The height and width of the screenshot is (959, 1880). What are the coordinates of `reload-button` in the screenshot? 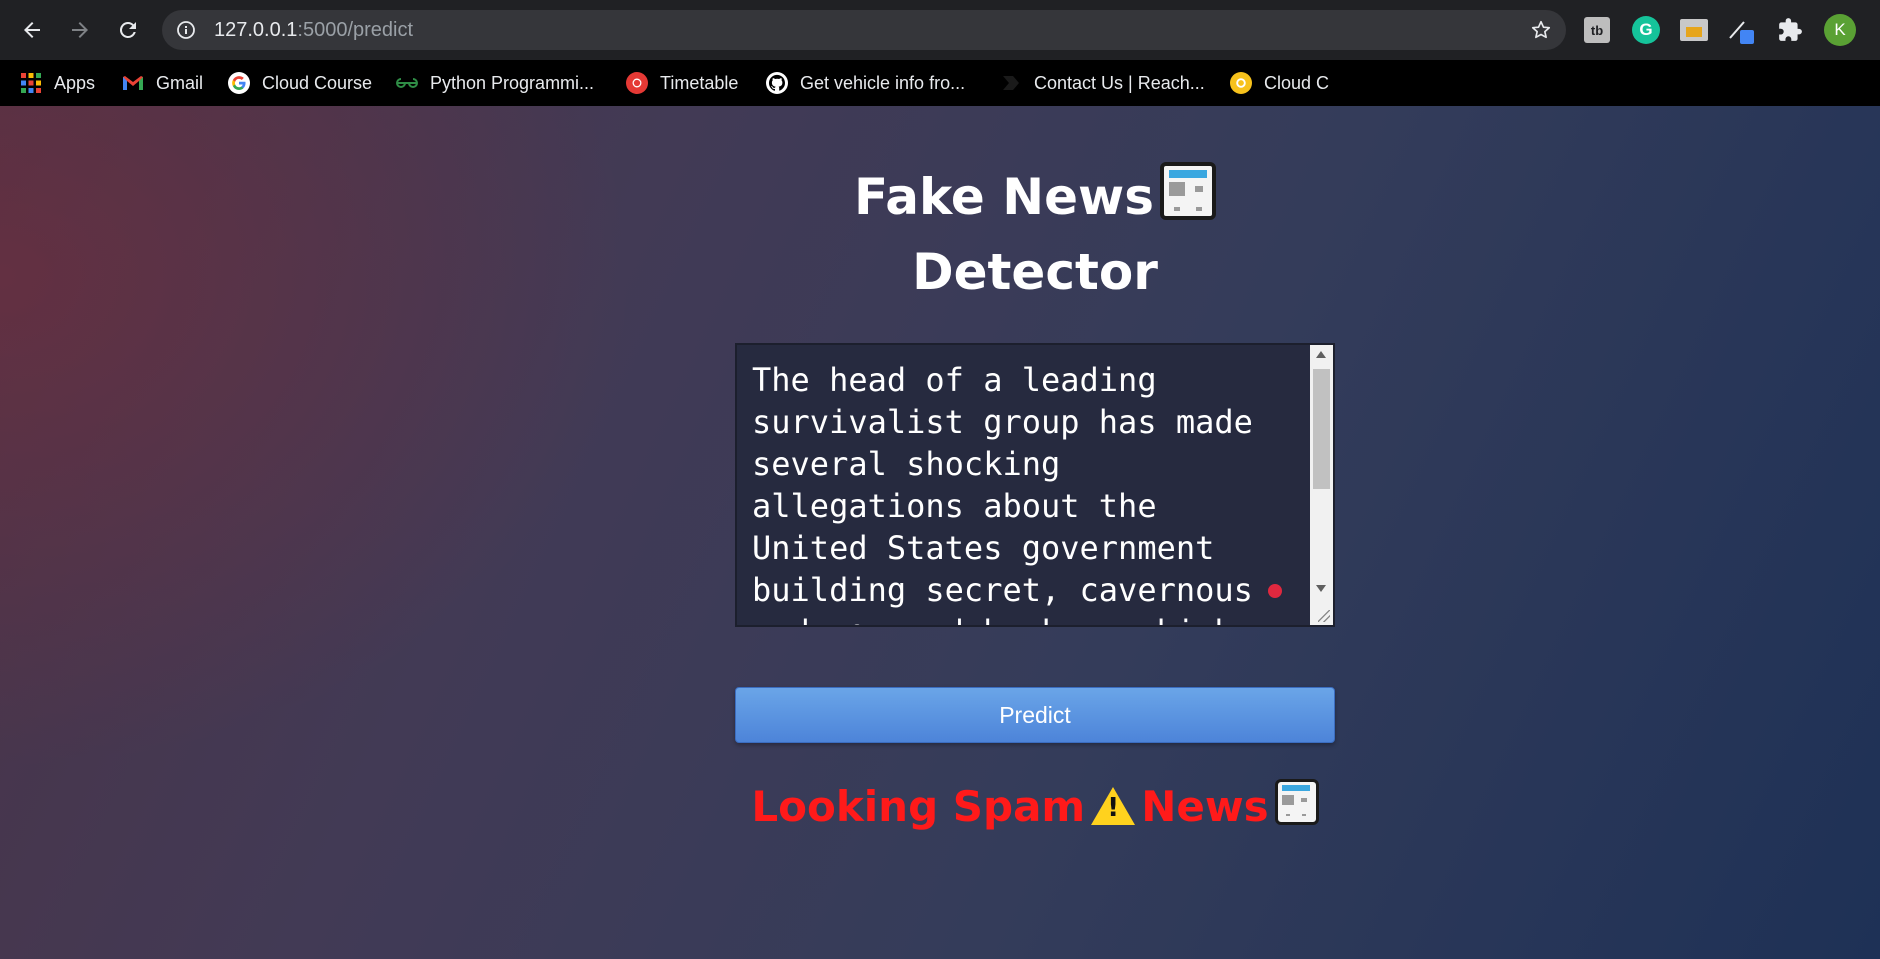 It's located at (128, 30).